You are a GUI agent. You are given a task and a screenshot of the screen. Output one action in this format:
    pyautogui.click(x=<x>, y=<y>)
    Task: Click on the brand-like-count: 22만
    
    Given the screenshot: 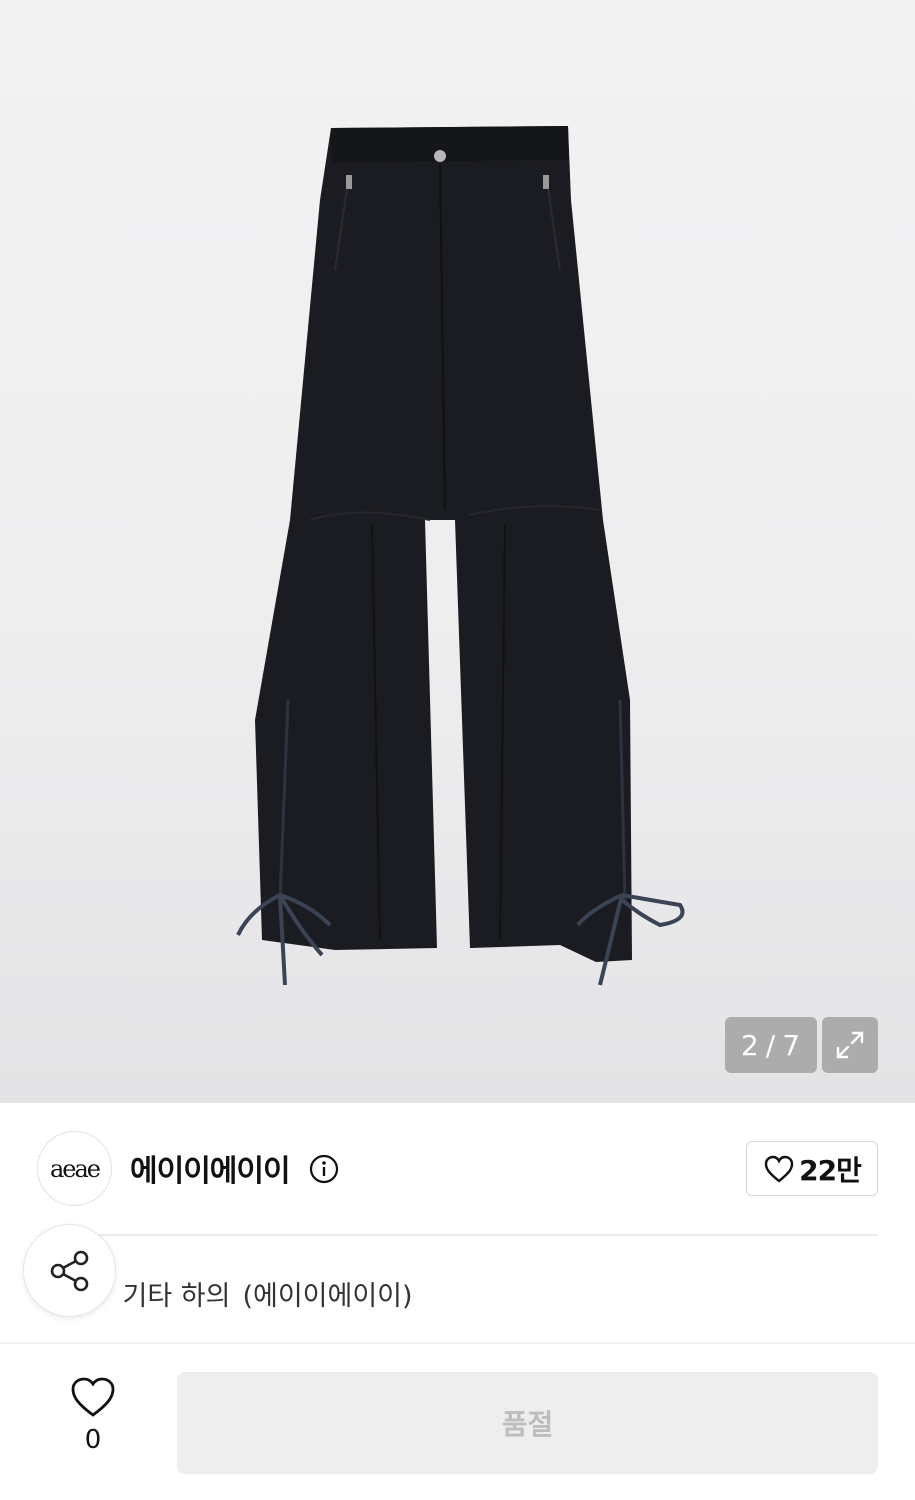 What is the action you would take?
    pyautogui.click(x=830, y=1170)
    